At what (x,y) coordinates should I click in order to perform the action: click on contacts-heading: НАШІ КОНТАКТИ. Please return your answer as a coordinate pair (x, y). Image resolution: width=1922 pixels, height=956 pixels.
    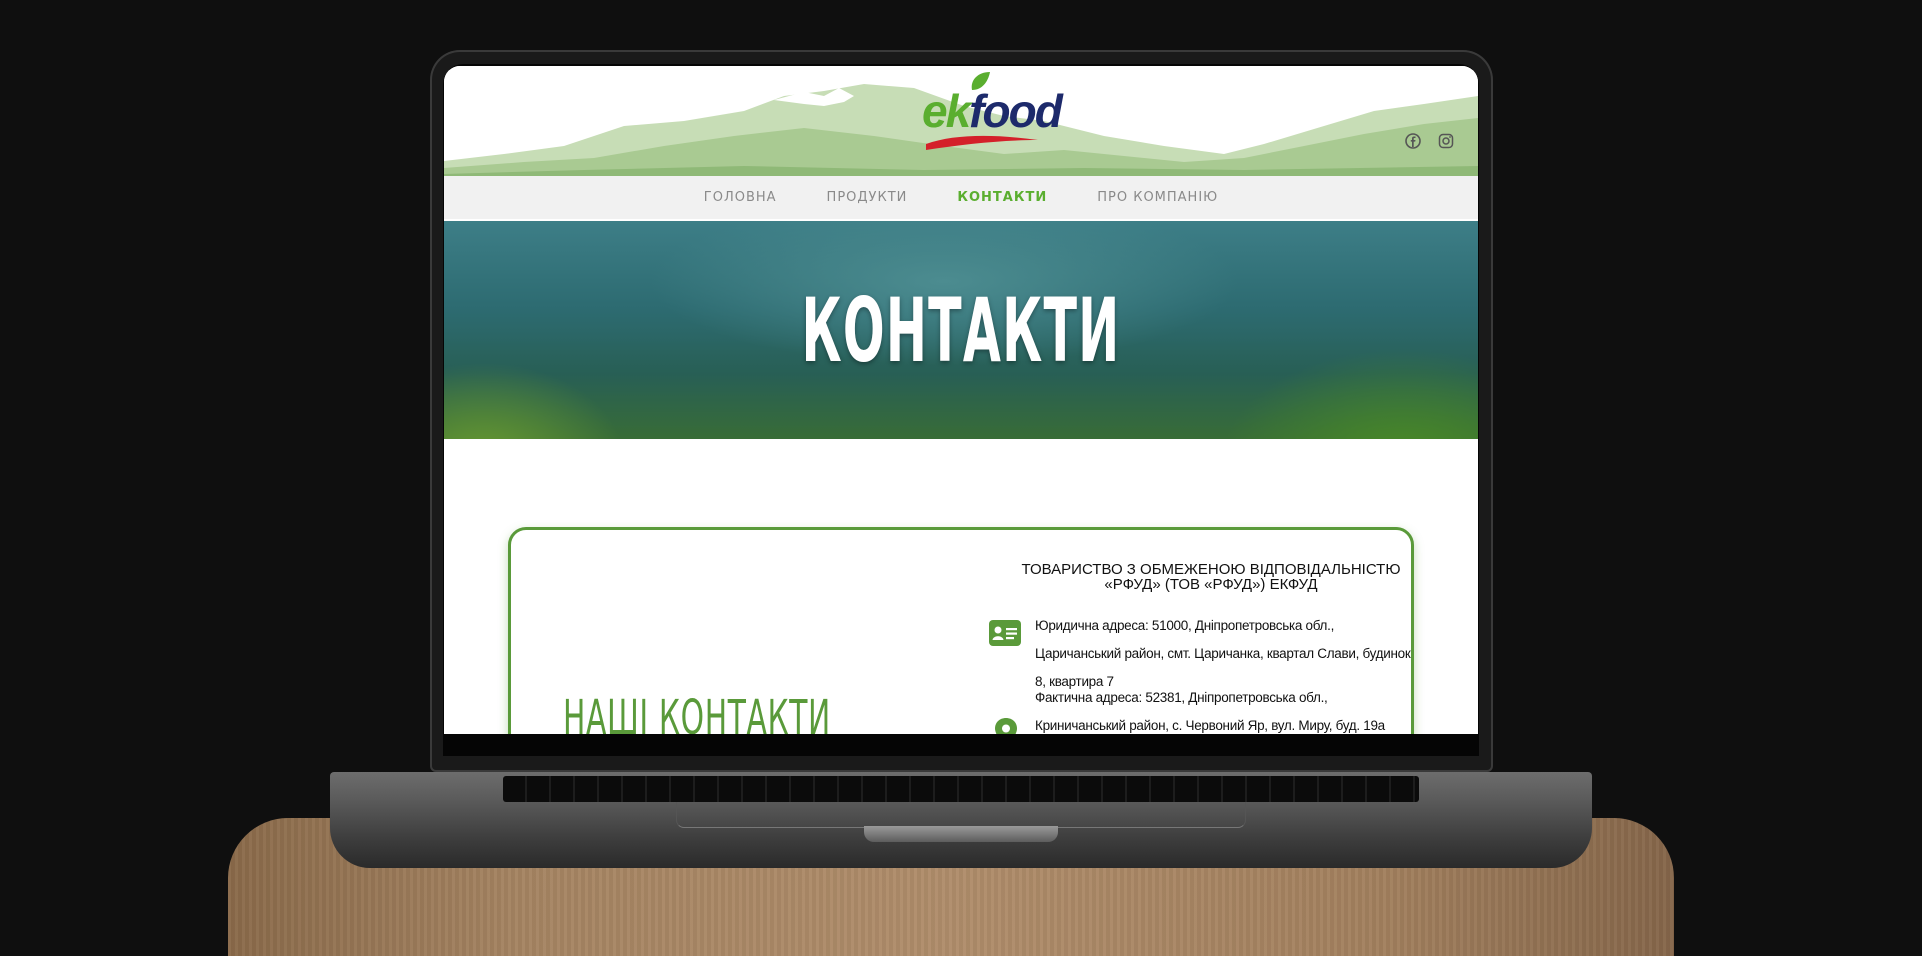
    Looking at the image, I should click on (697, 712).